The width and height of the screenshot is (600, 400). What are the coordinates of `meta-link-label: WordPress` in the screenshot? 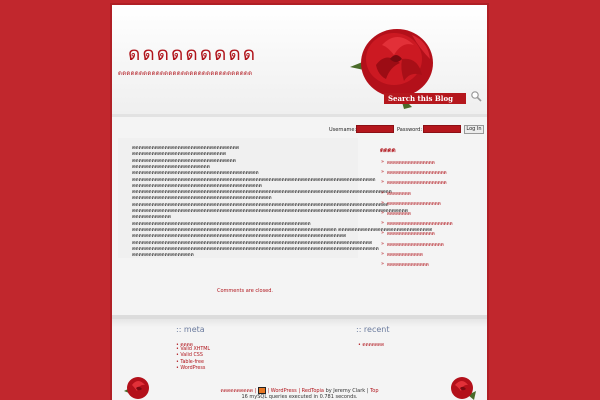 It's located at (192, 368).